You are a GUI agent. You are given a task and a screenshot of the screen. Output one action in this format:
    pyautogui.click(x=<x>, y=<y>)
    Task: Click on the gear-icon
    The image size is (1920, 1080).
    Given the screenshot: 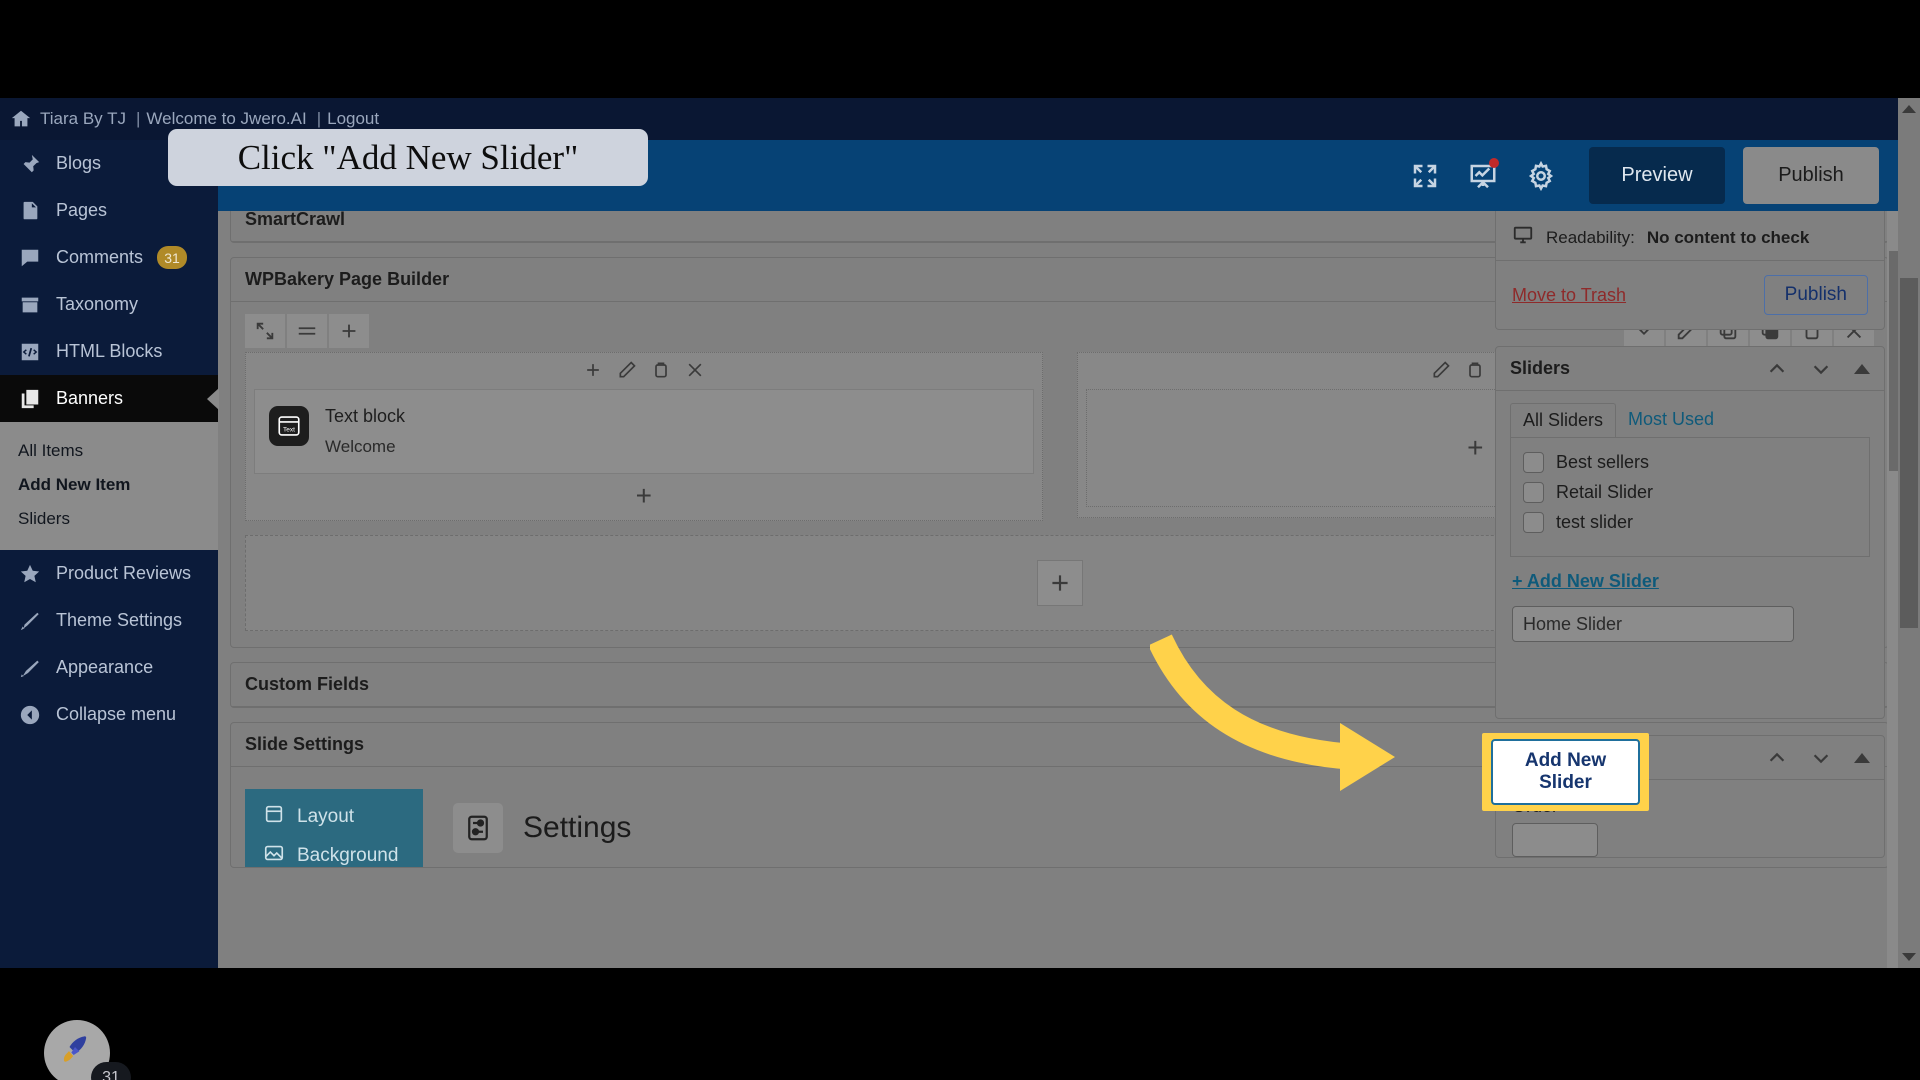 What is the action you would take?
    pyautogui.click(x=1541, y=176)
    